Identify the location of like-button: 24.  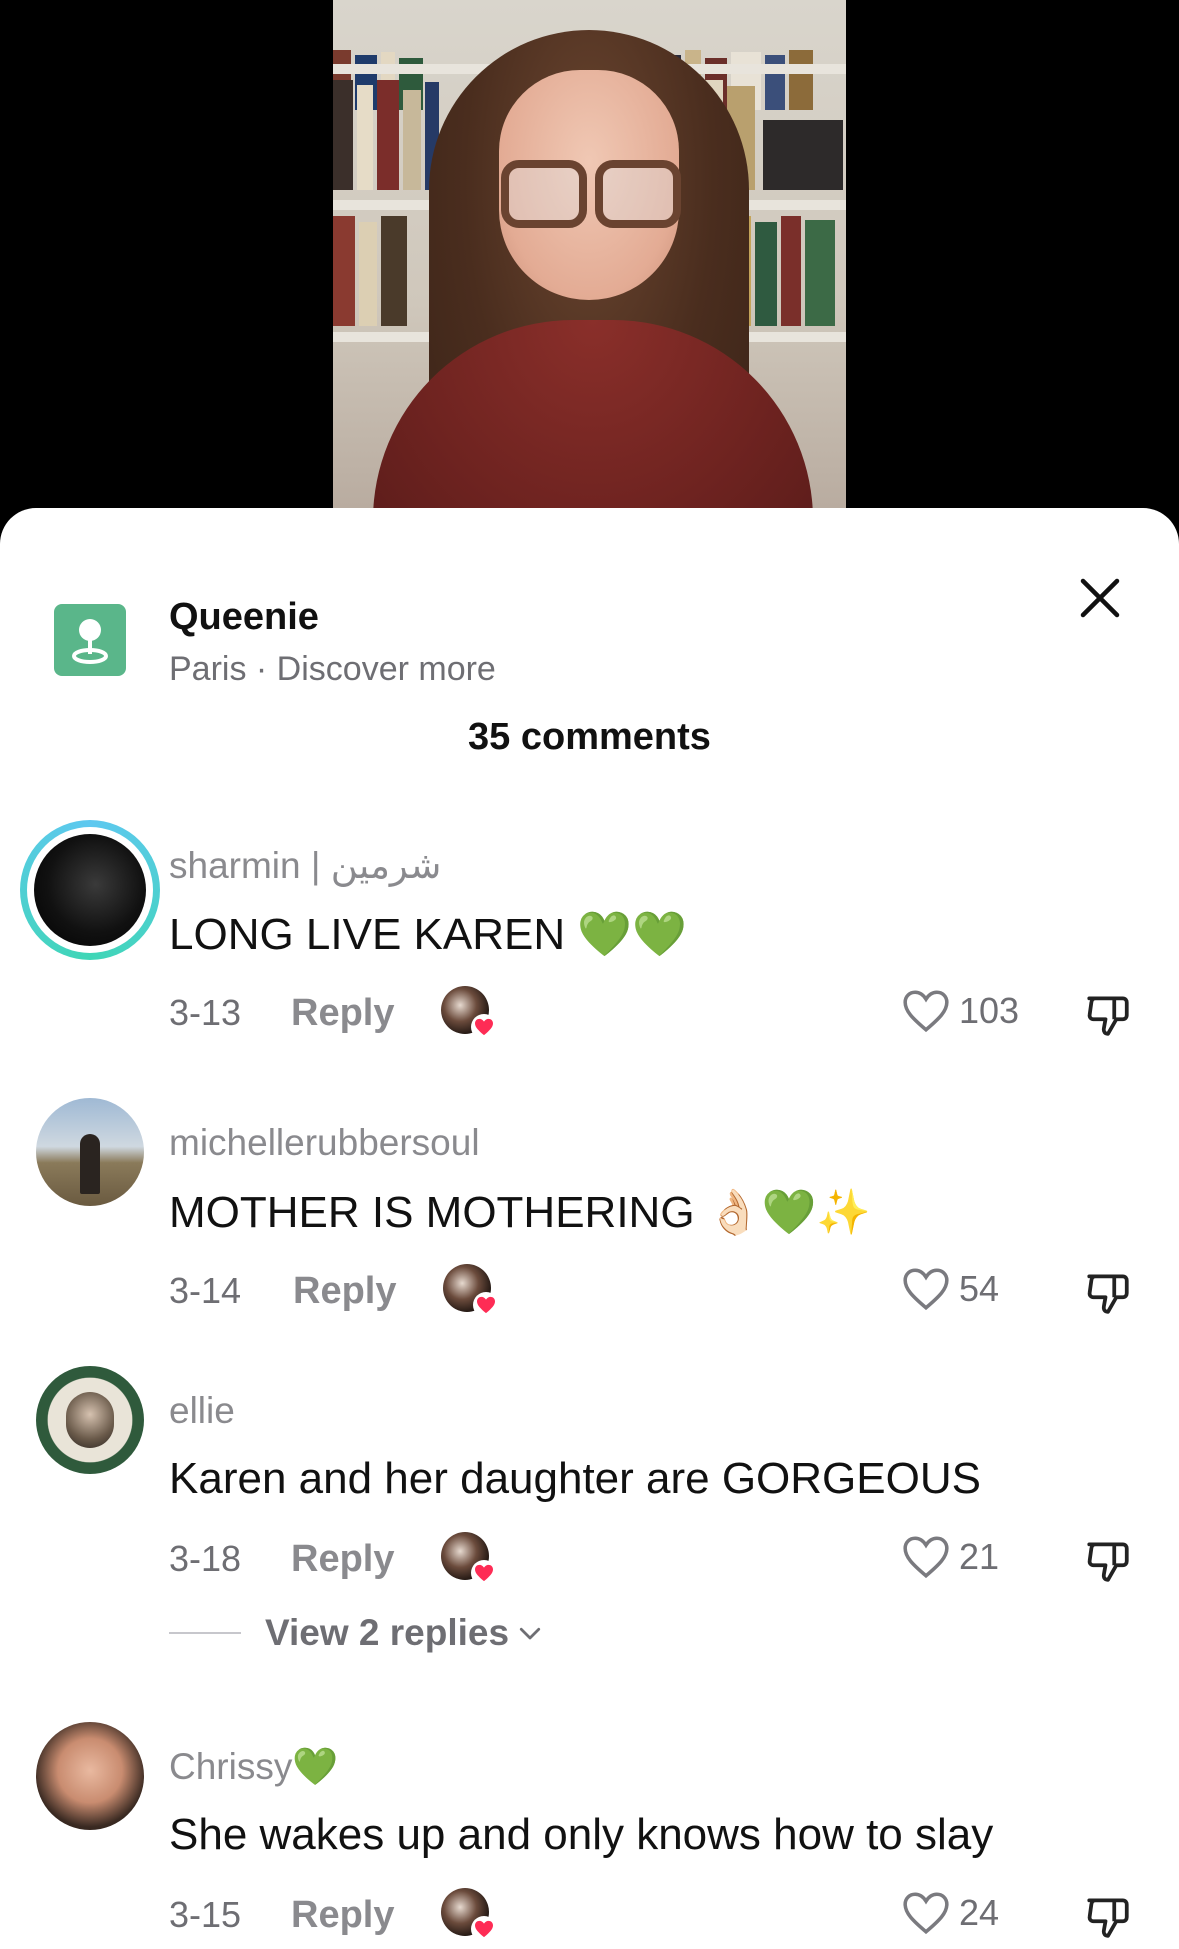
(950, 1913).